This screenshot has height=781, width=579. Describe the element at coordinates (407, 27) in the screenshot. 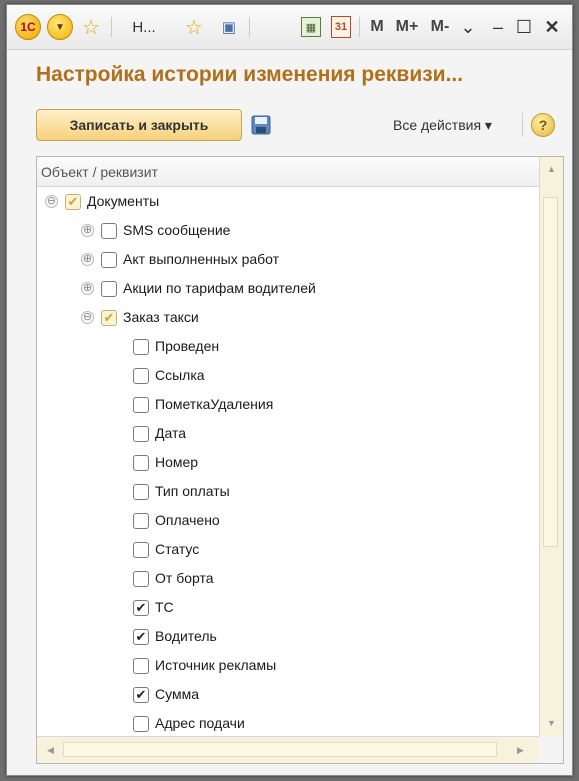

I see `memory-plus-button: M+` at that location.